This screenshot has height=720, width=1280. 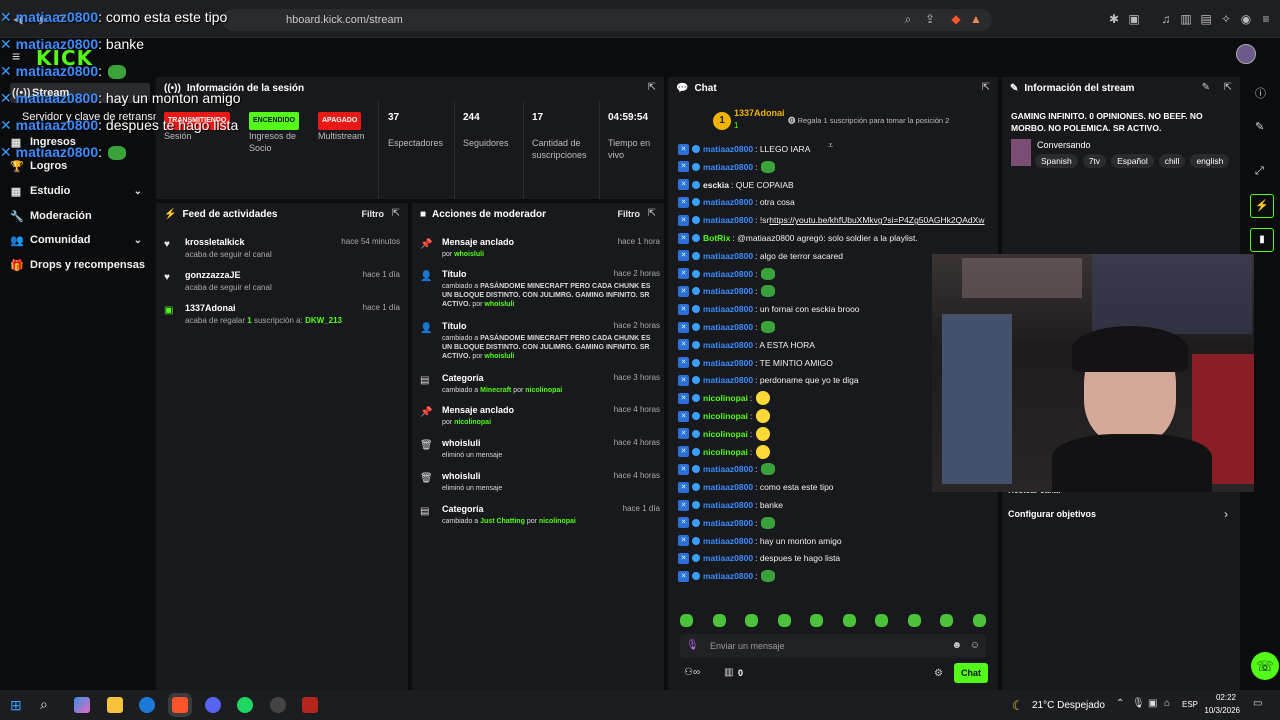 I want to click on edit-icon: ✎, so click(x=1206, y=87).